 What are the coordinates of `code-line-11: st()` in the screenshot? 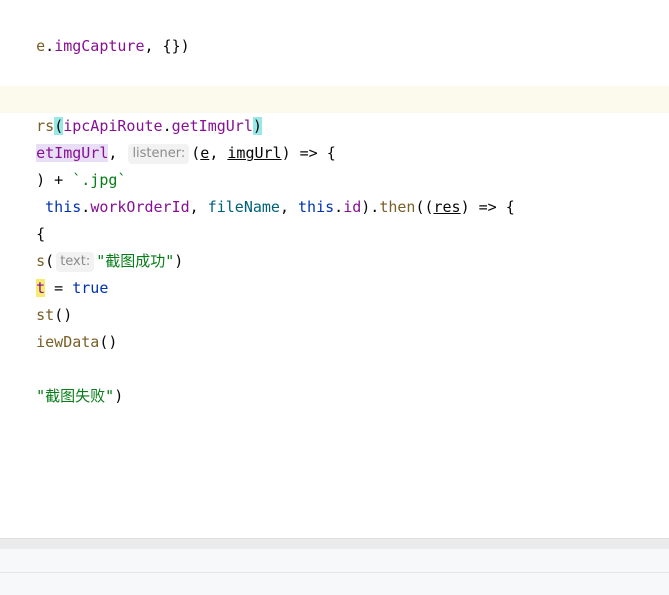 It's located at (36, 299).